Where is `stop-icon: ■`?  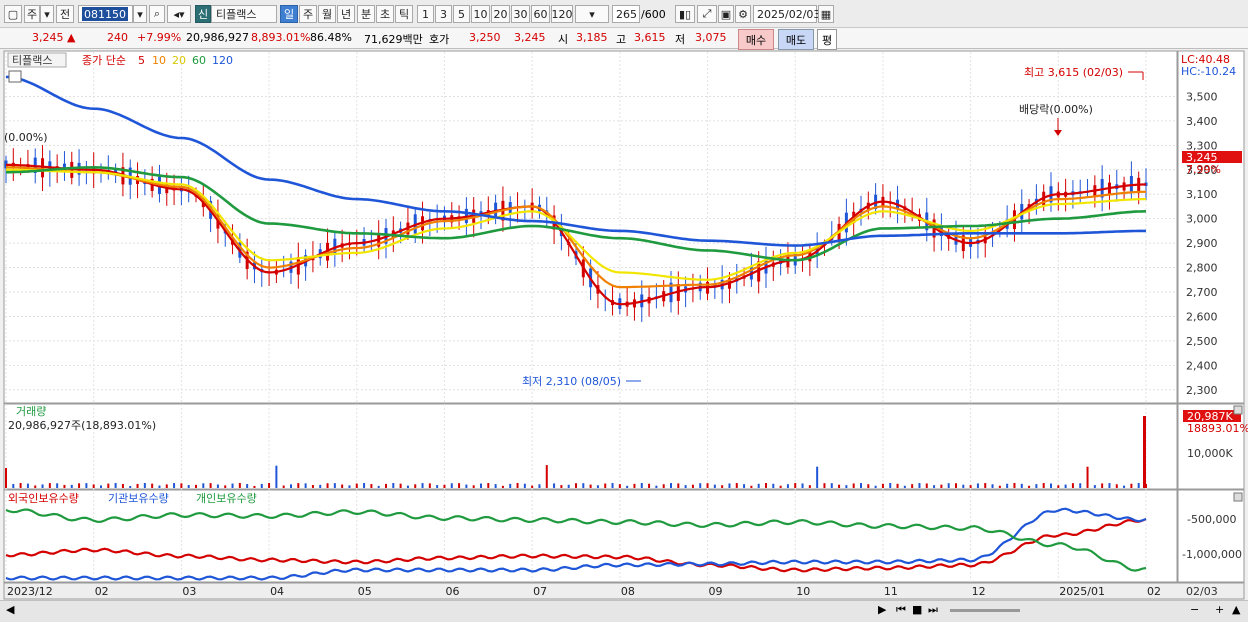
stop-icon: ■ is located at coordinates (917, 609).